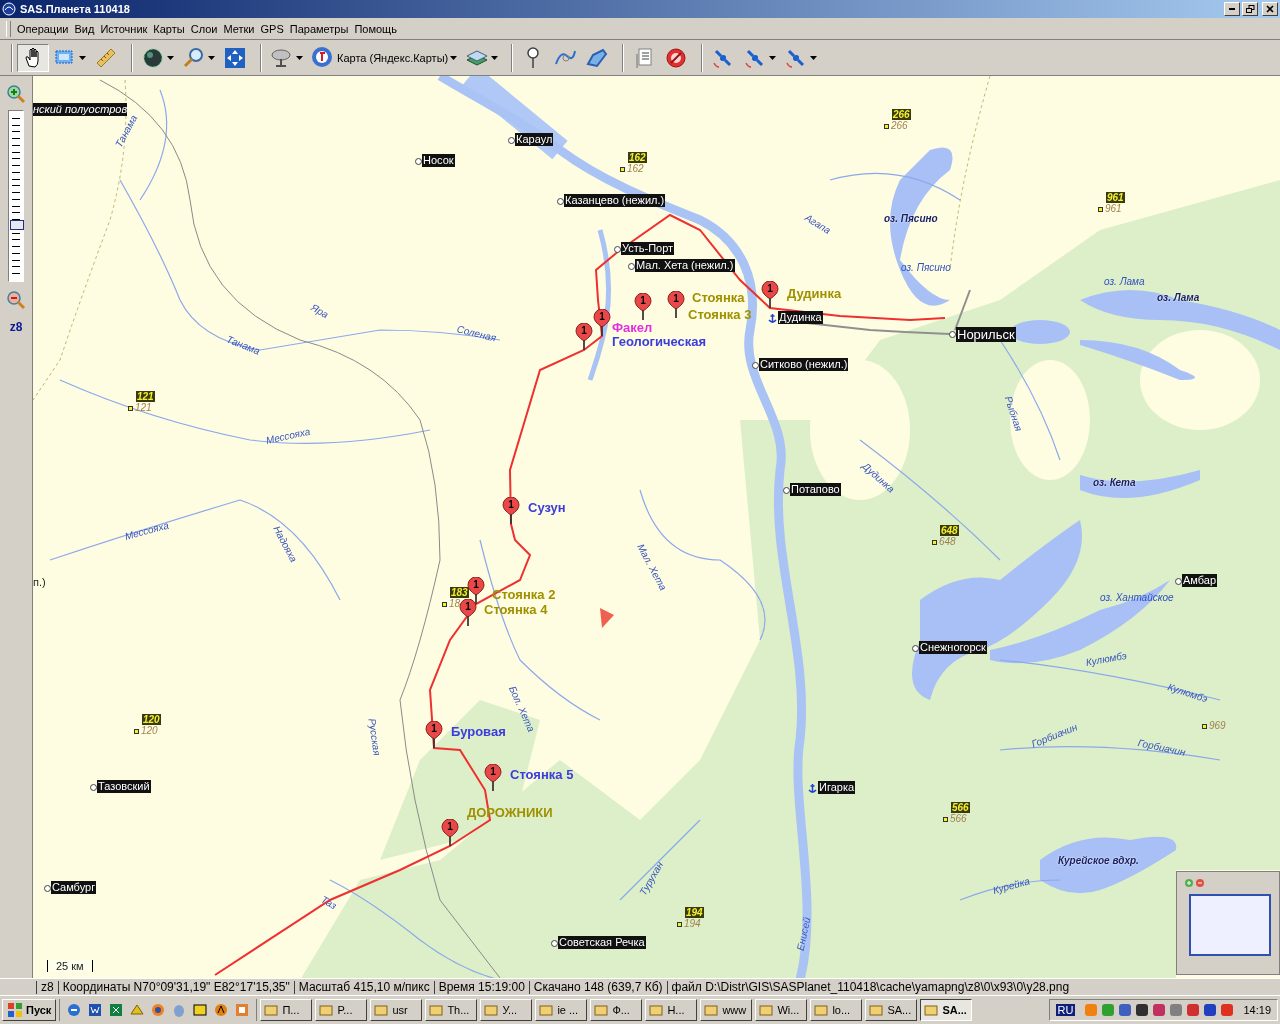 The width and height of the screenshot is (1280, 1024). What do you see at coordinates (607, 618) in the screenshot?
I see `position-arrow-icon` at bounding box center [607, 618].